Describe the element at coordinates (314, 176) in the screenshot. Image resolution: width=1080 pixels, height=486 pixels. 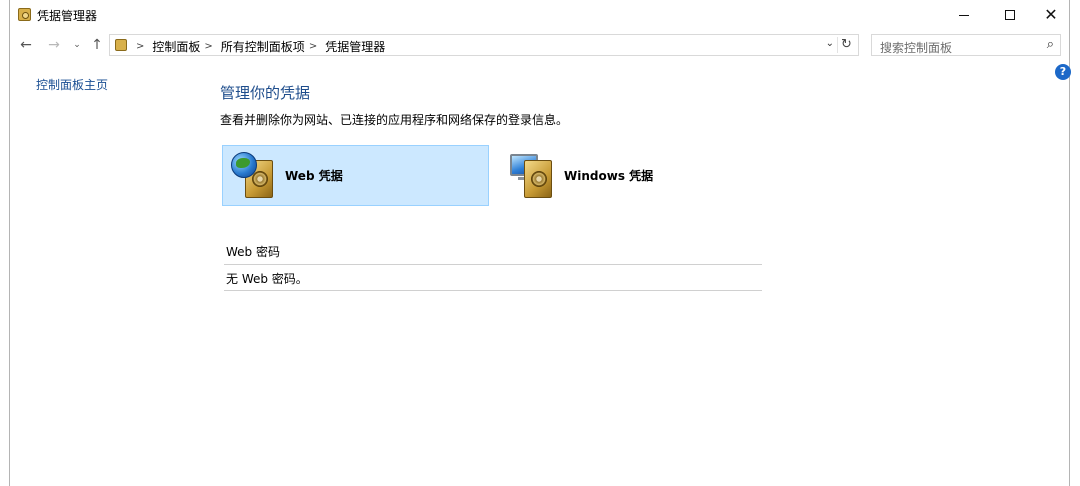
I see `web-credentials-label: Web 凭据` at that location.